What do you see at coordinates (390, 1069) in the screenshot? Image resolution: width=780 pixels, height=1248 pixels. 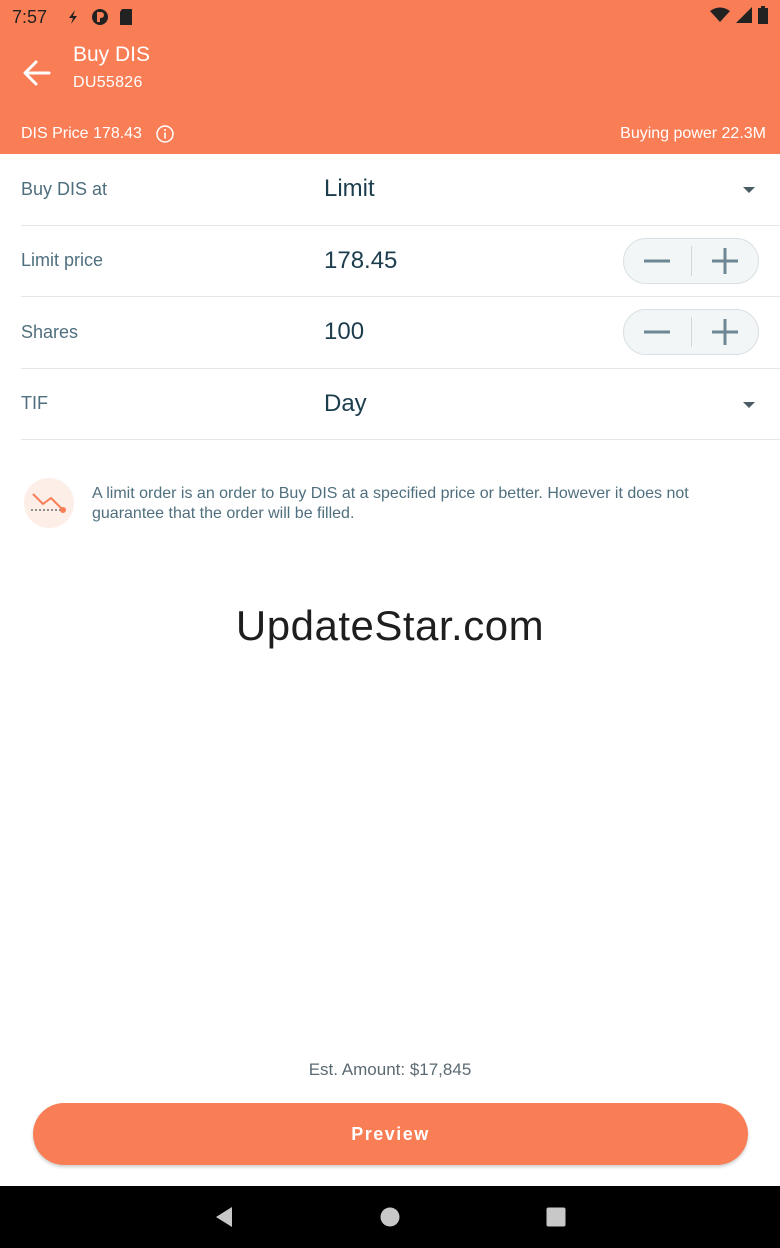 I see `estimated-amount: Est. Amount: $17,845` at bounding box center [390, 1069].